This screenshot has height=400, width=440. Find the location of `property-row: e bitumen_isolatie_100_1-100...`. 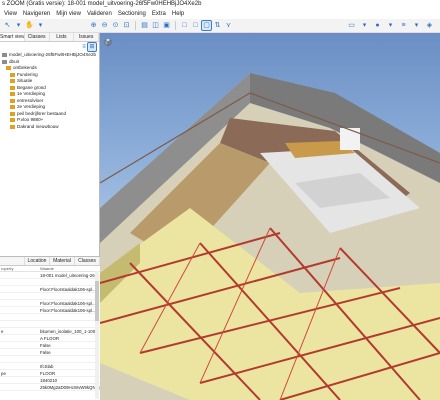

property-row: e bitumen_isolatie_100_1-100... is located at coordinates (50, 331).